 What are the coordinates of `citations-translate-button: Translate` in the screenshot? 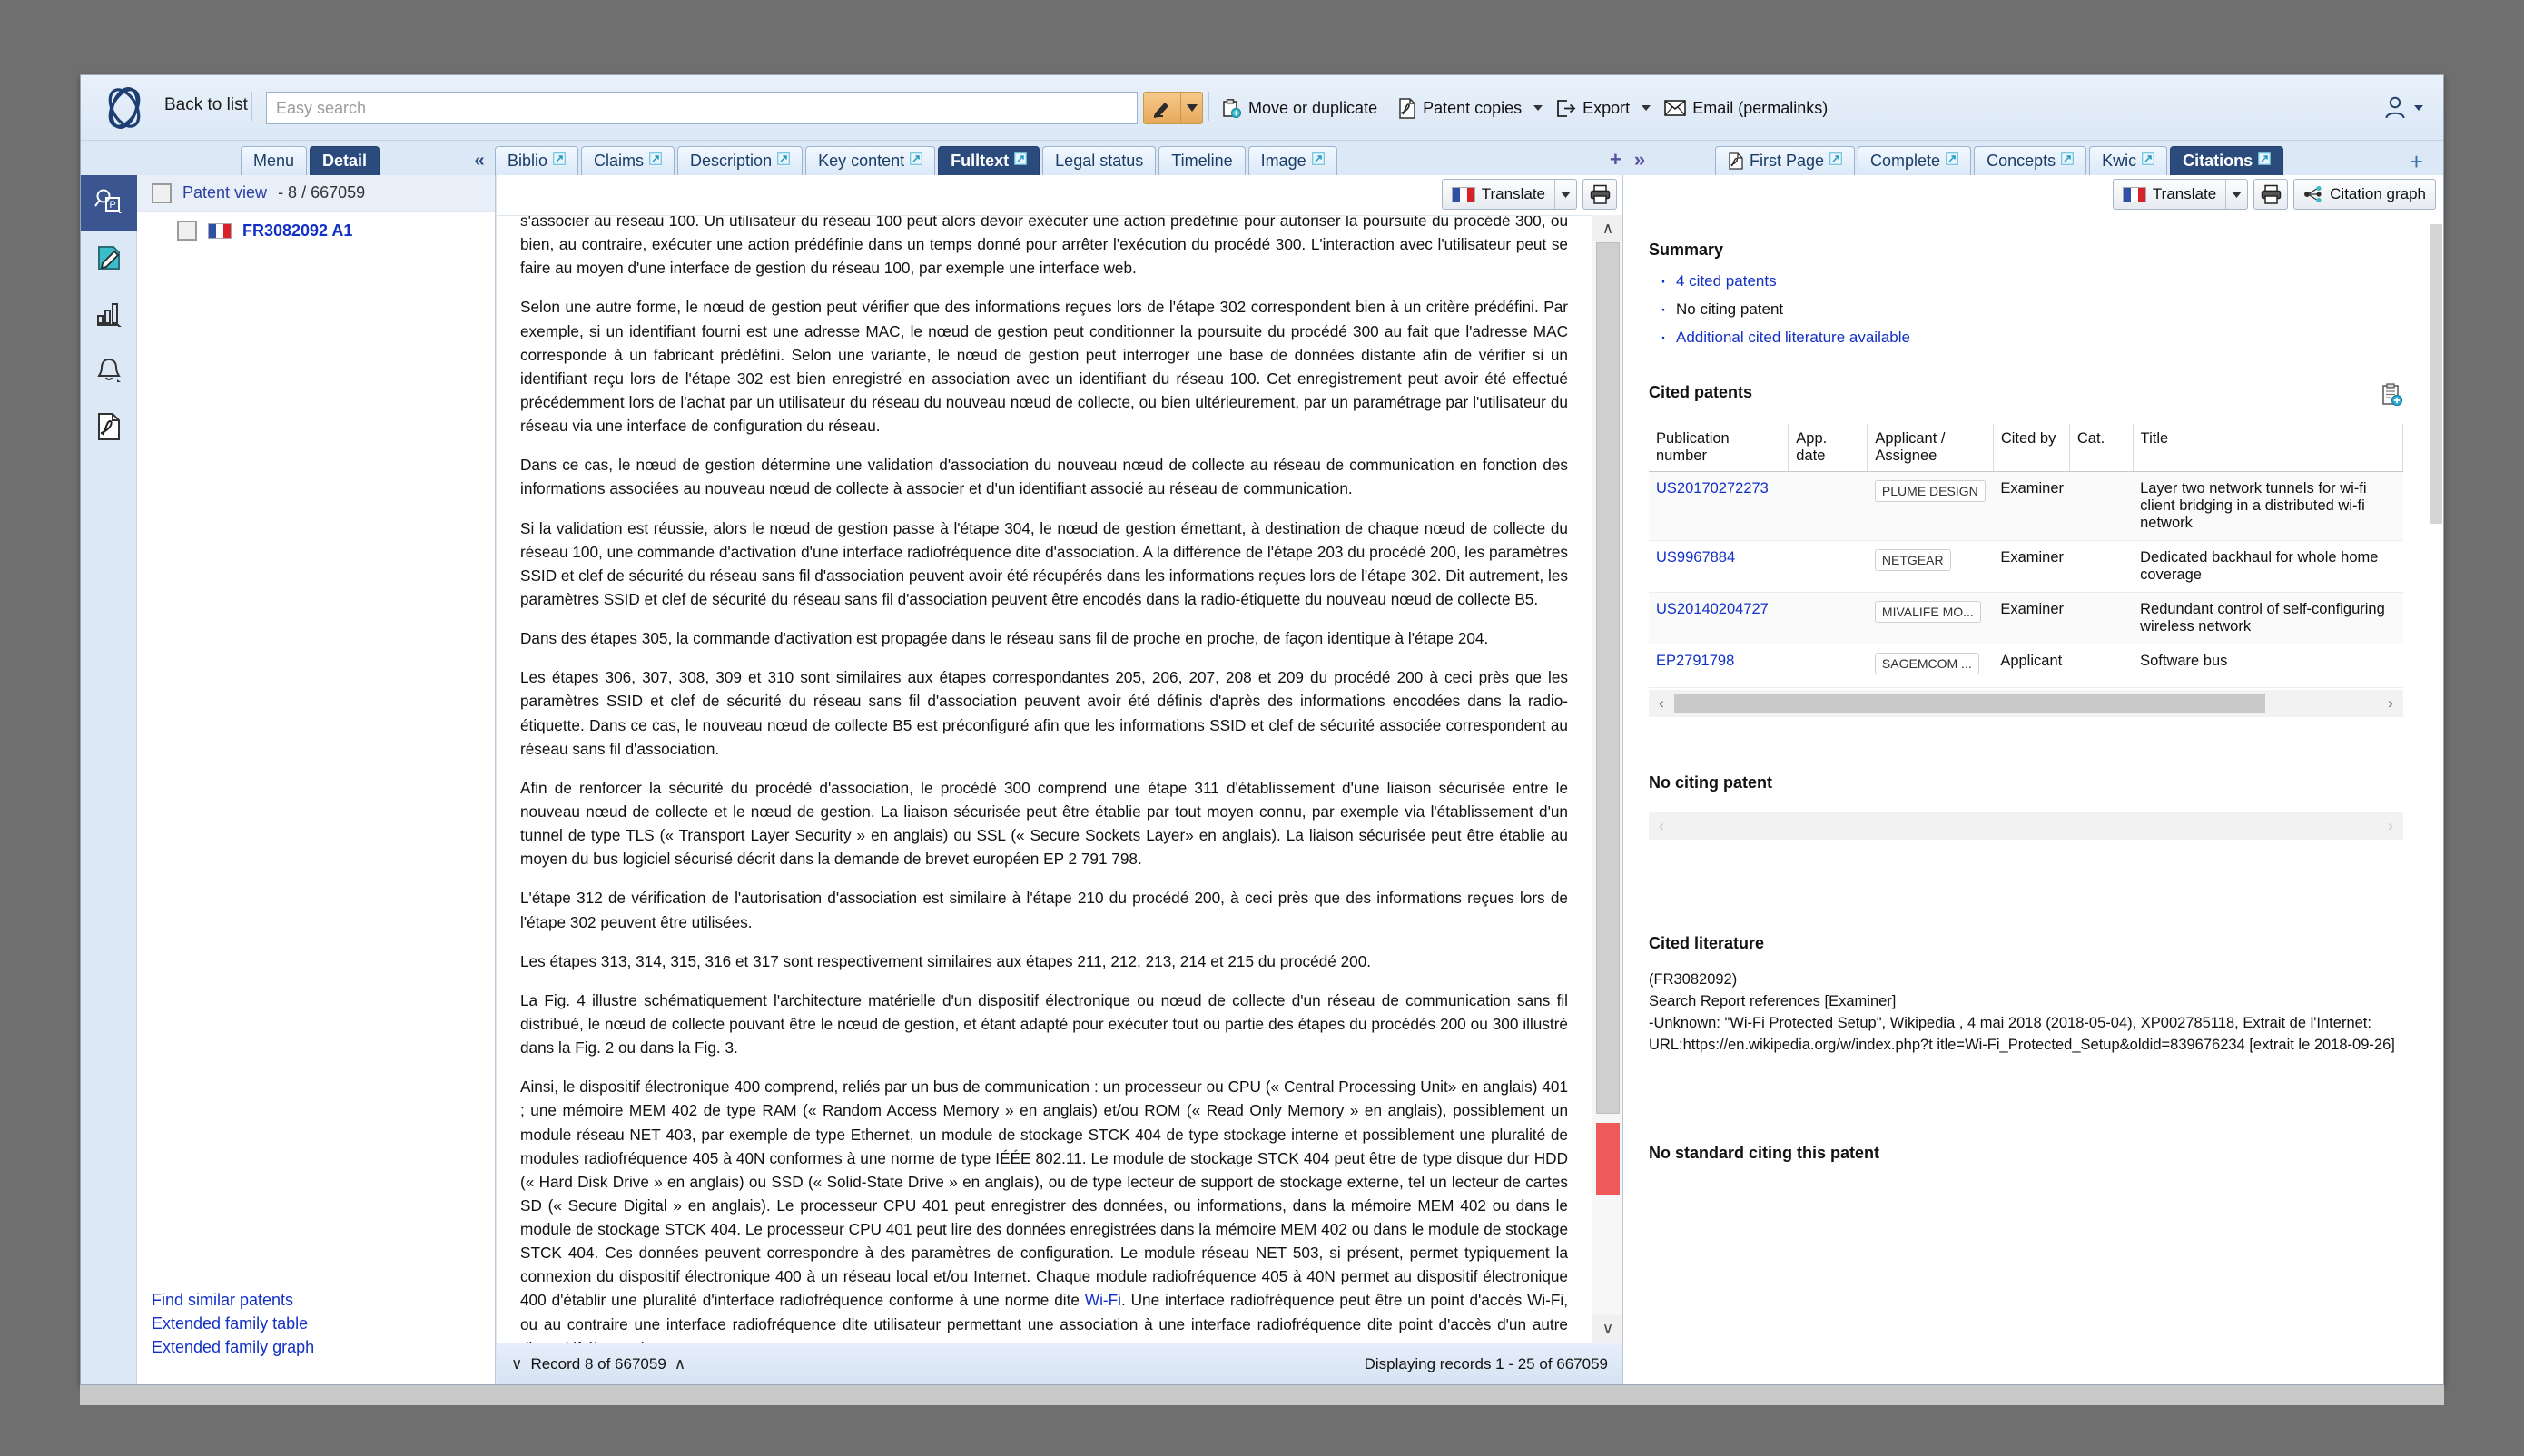 It's located at (2169, 194).